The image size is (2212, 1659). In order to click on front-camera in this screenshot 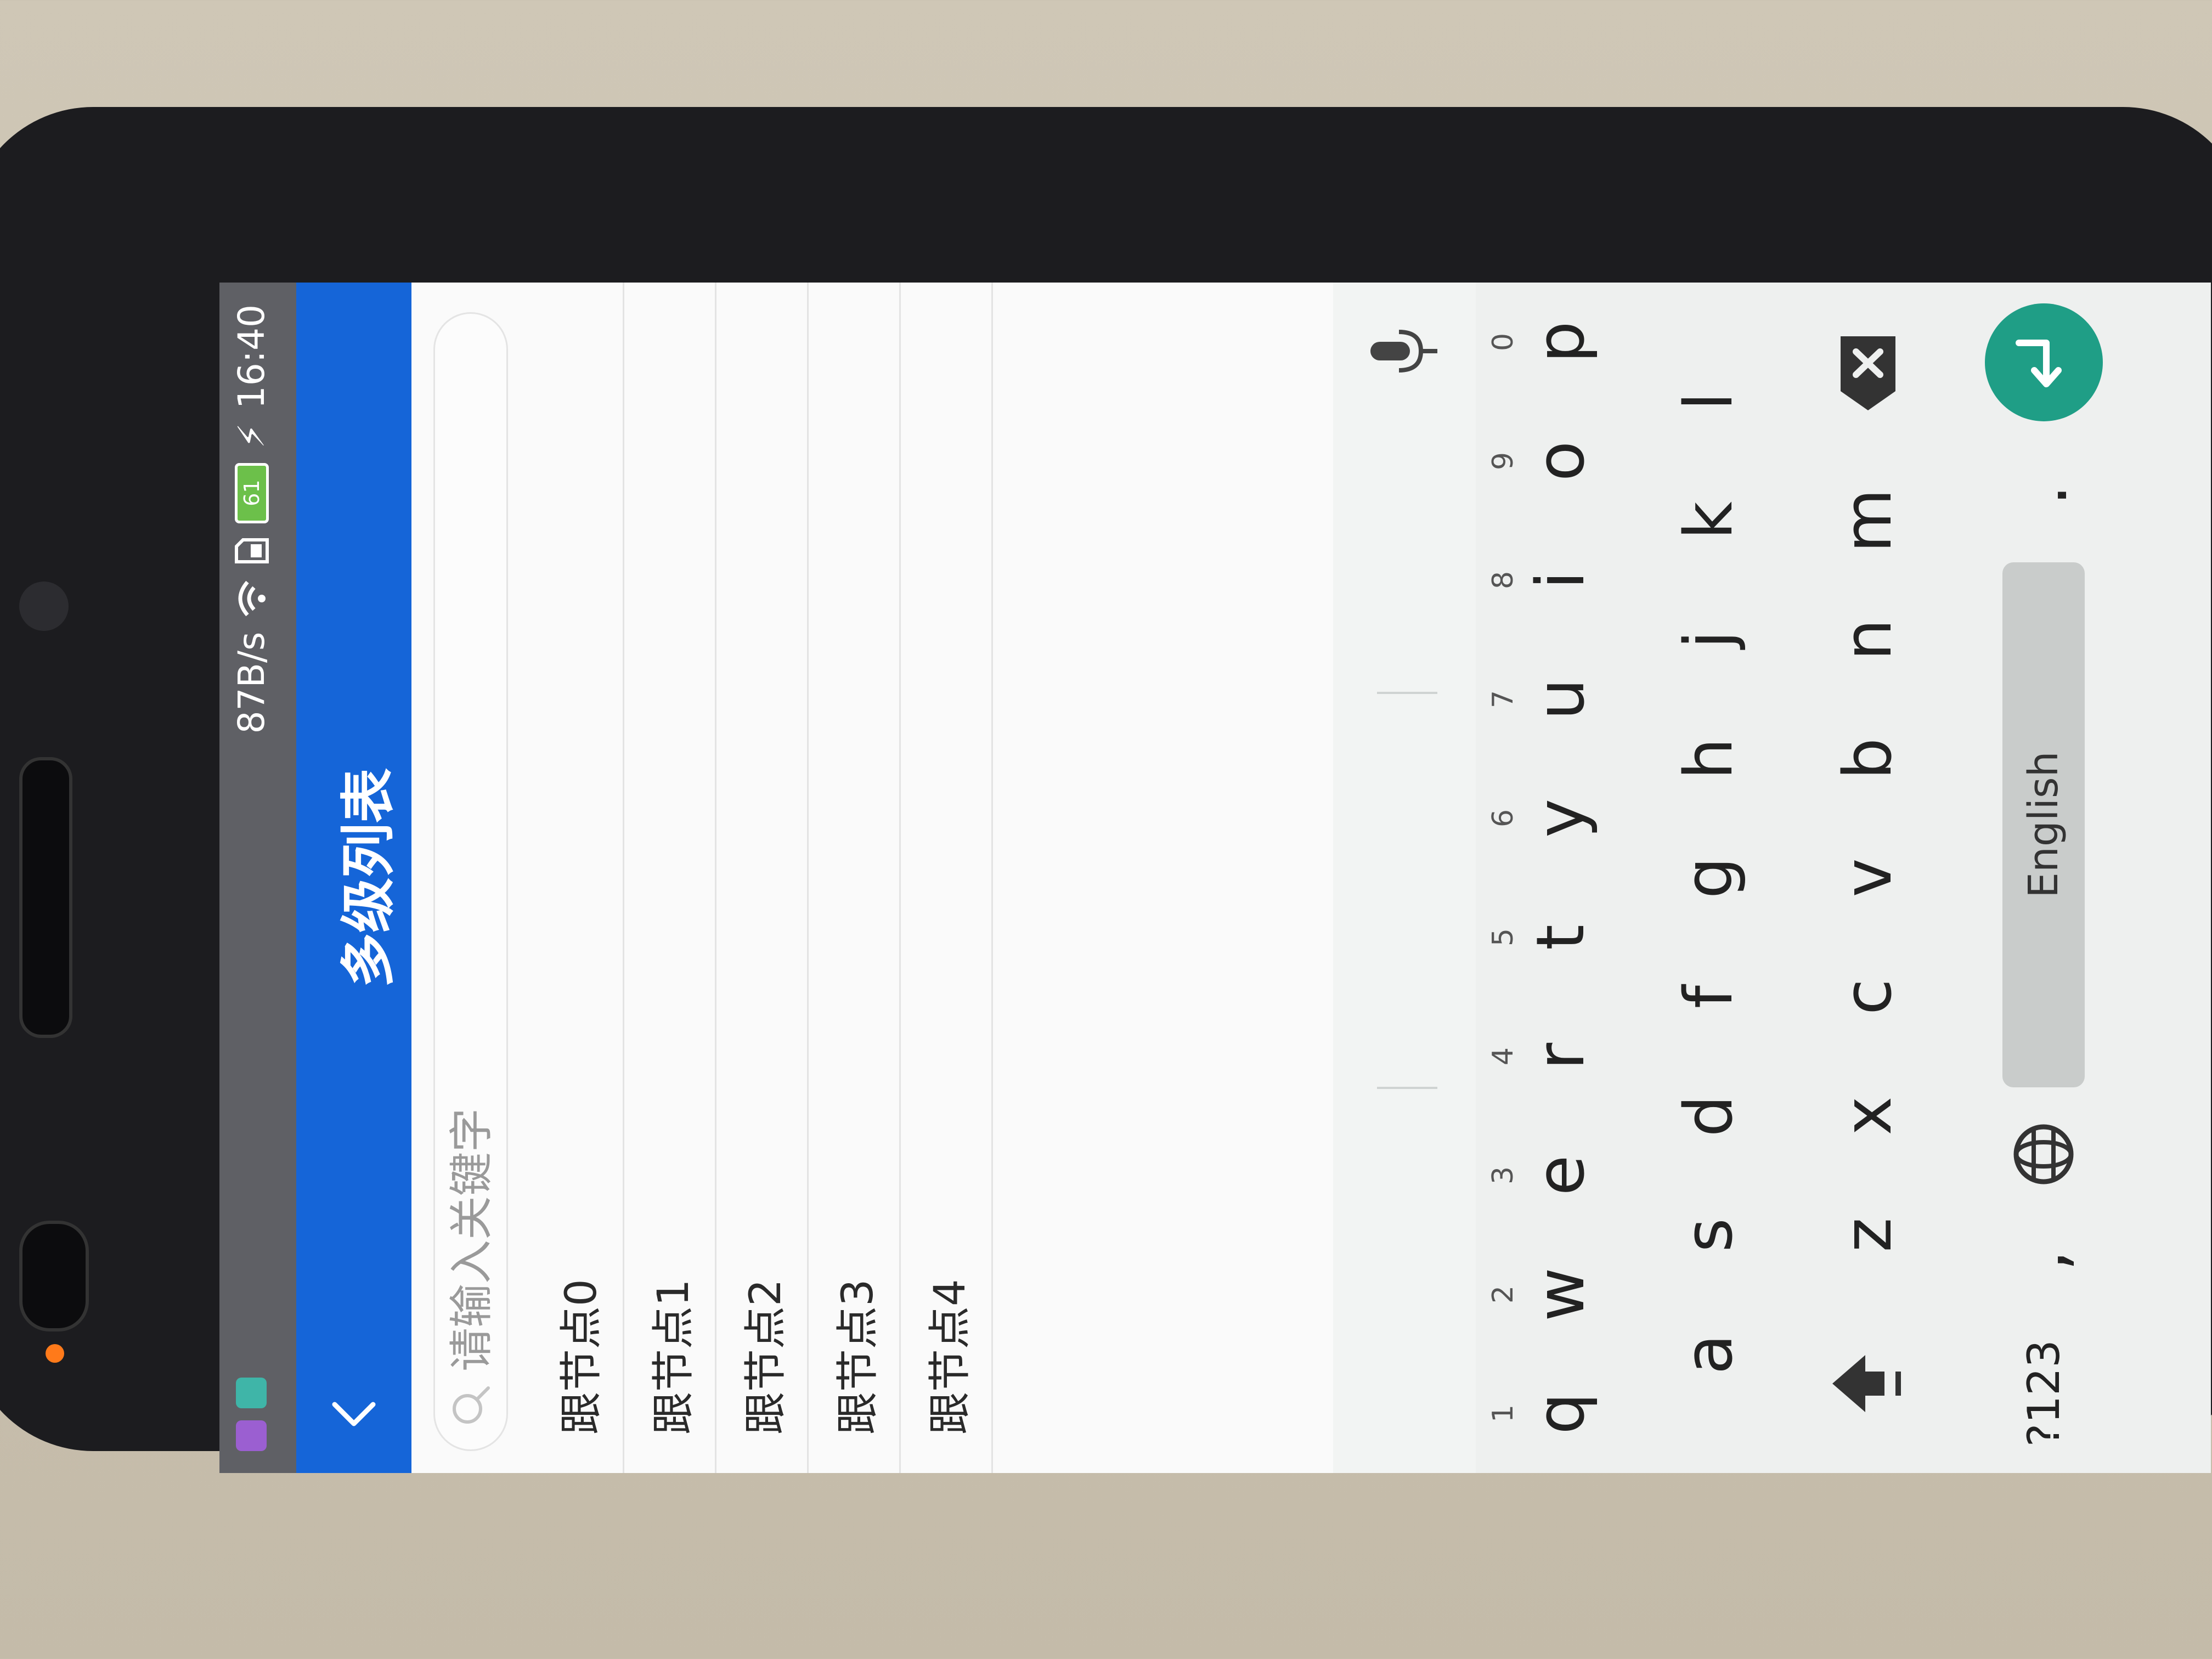, I will do `click(44, 606)`.